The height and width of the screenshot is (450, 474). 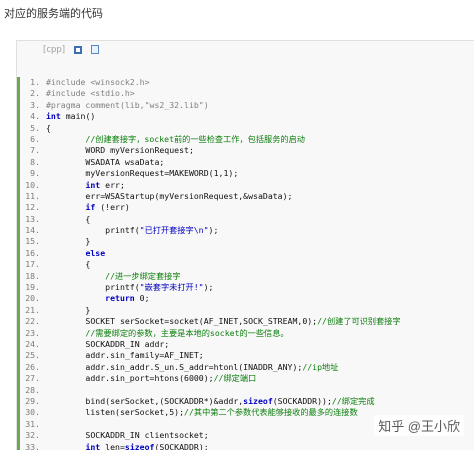 What do you see at coordinates (33, 378) in the screenshot?
I see `line-number: 27.` at bounding box center [33, 378].